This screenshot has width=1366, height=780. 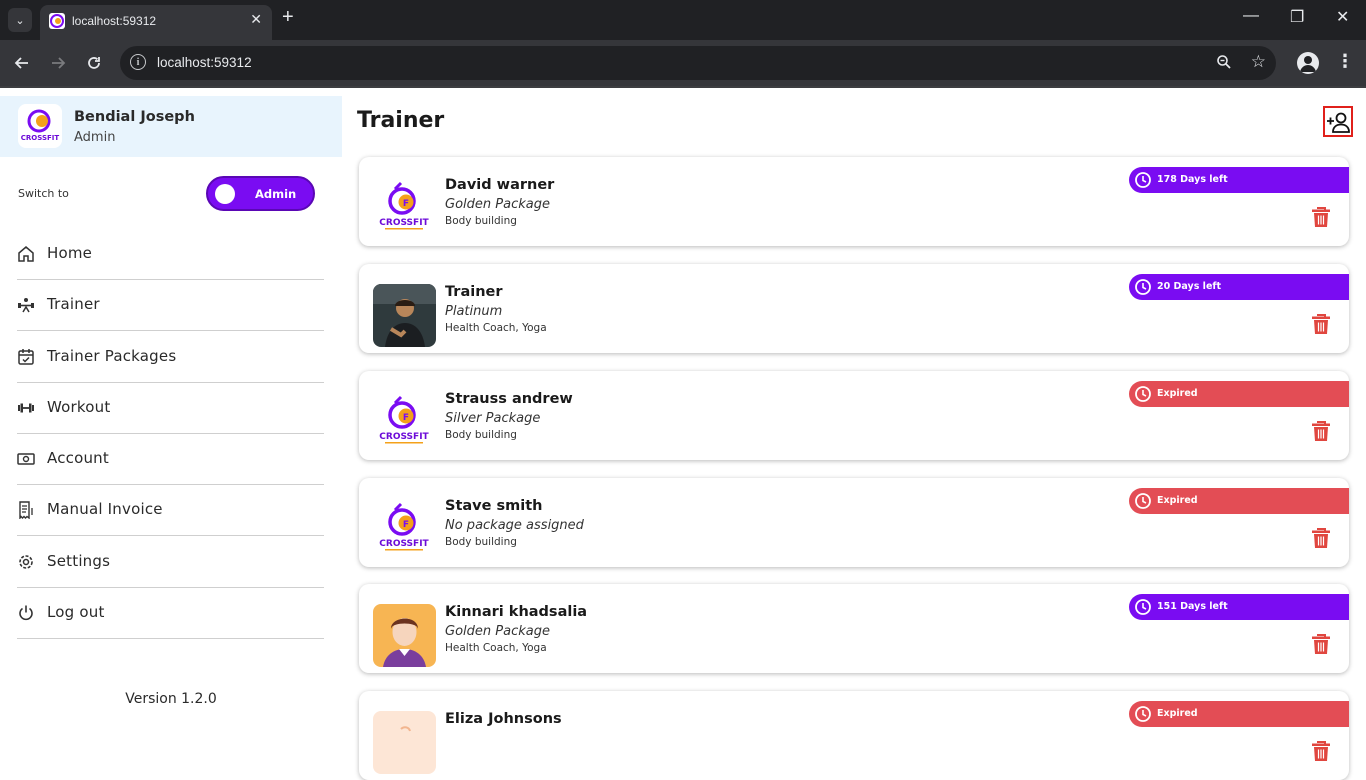 What do you see at coordinates (40, 126) in the screenshot?
I see `crossfit-logo: CROSSFIT` at bounding box center [40, 126].